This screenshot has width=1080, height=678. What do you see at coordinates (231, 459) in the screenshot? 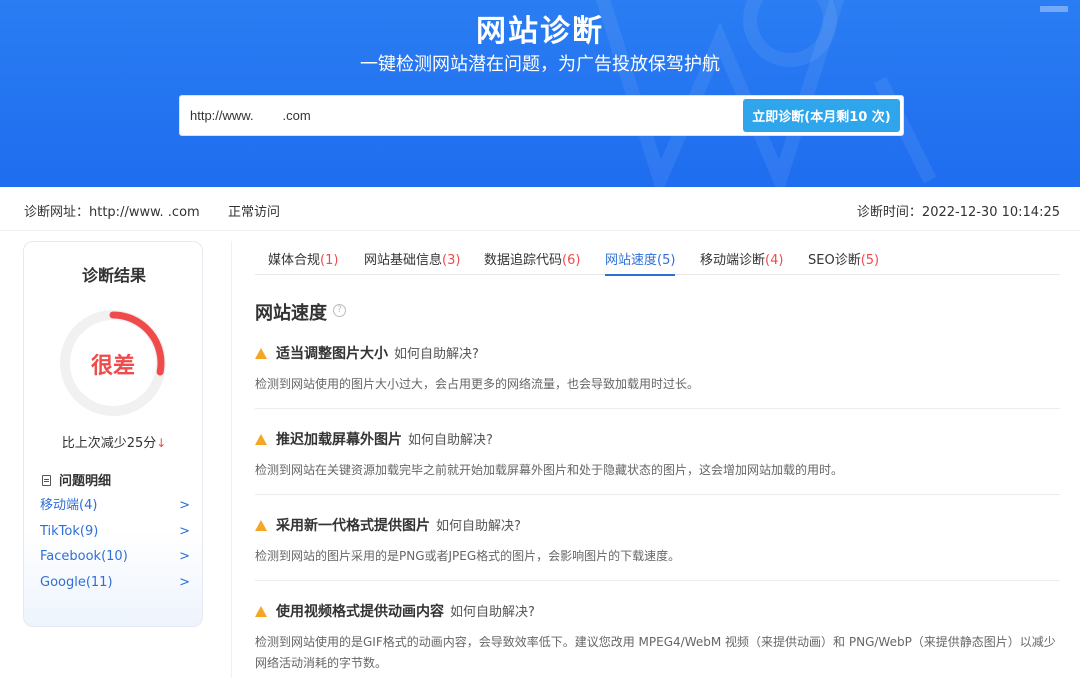
I see `vertical-divider` at bounding box center [231, 459].